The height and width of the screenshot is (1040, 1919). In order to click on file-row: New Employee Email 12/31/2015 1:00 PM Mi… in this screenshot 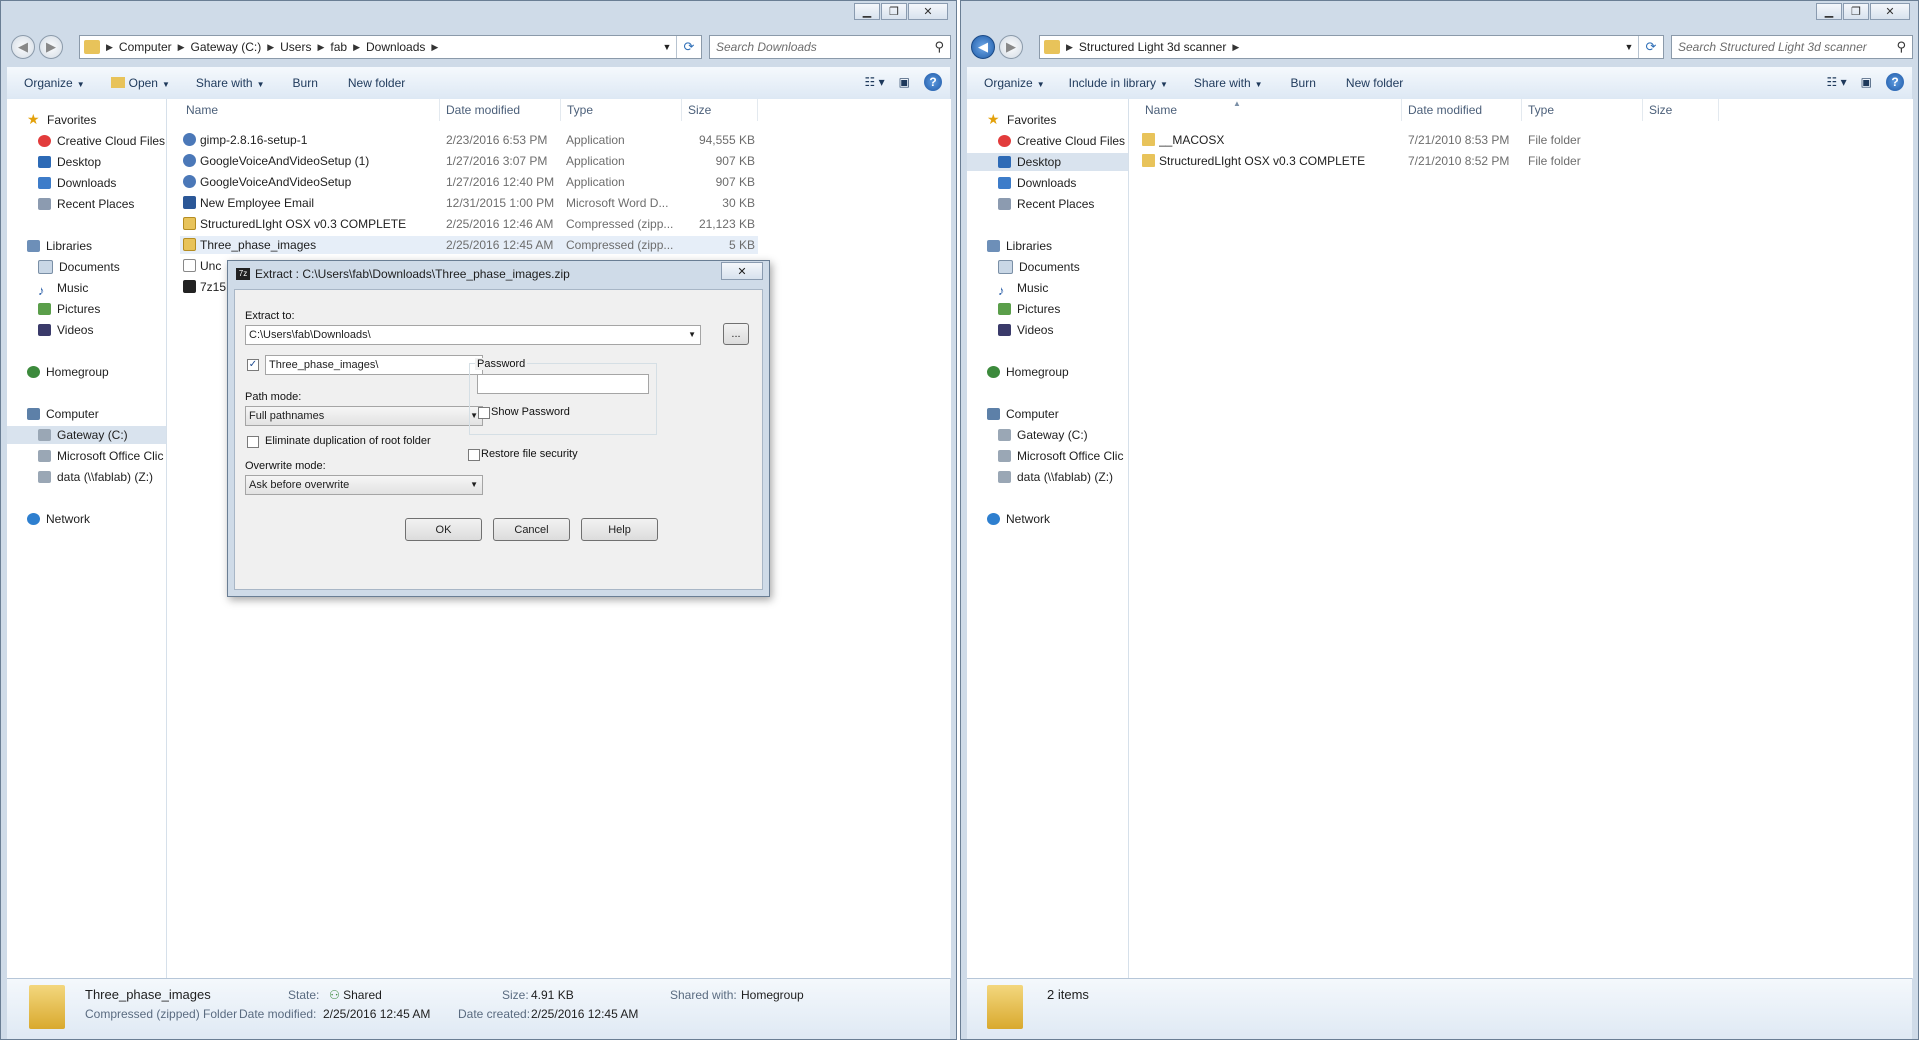, I will do `click(469, 203)`.